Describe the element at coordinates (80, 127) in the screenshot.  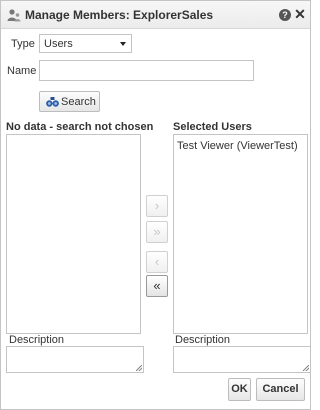
I see `available-list-heading: No data - search not chosen` at that location.